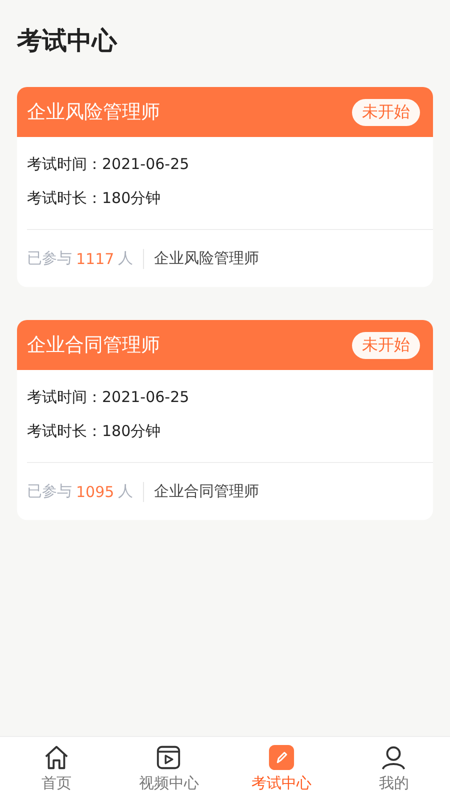 This screenshot has height=800, width=450. What do you see at coordinates (93, 112) in the screenshot?
I see `exam-title: 企业风险管理师` at bounding box center [93, 112].